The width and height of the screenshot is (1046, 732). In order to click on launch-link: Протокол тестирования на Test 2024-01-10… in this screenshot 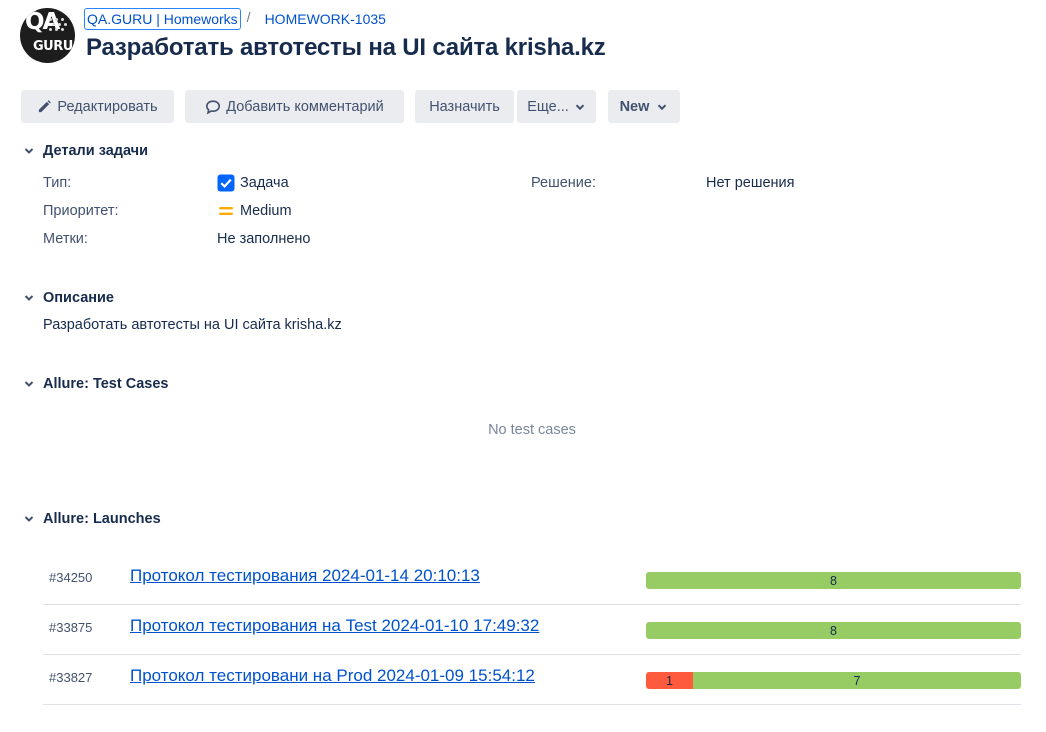, I will do `click(334, 626)`.